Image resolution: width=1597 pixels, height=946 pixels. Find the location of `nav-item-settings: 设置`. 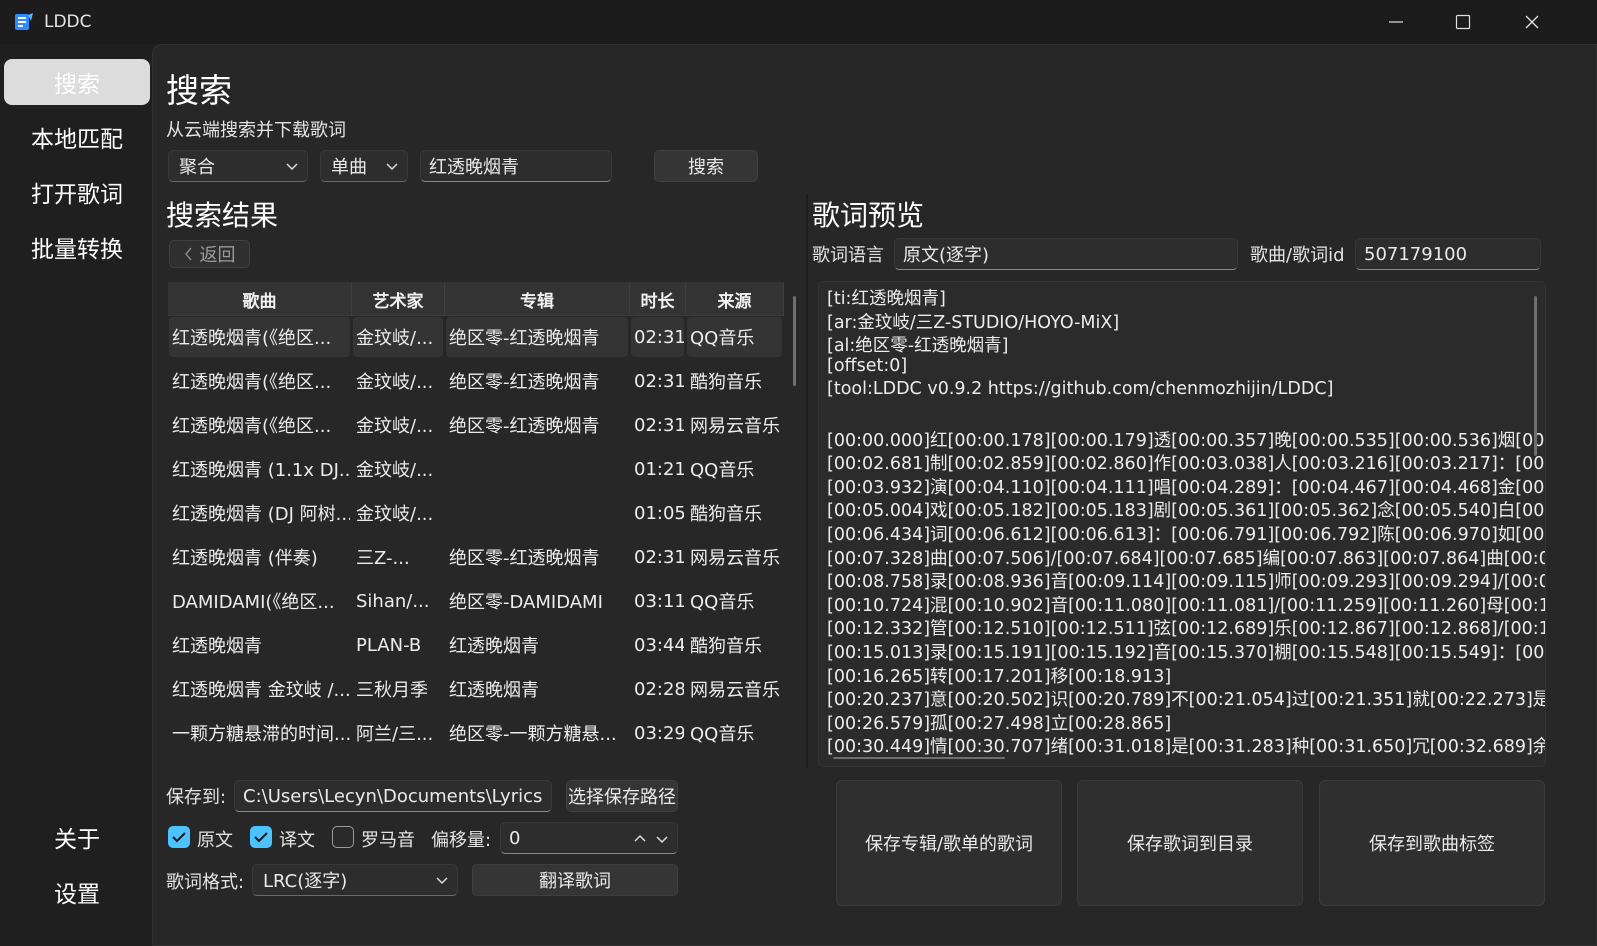

nav-item-settings: 设置 is located at coordinates (77, 892).